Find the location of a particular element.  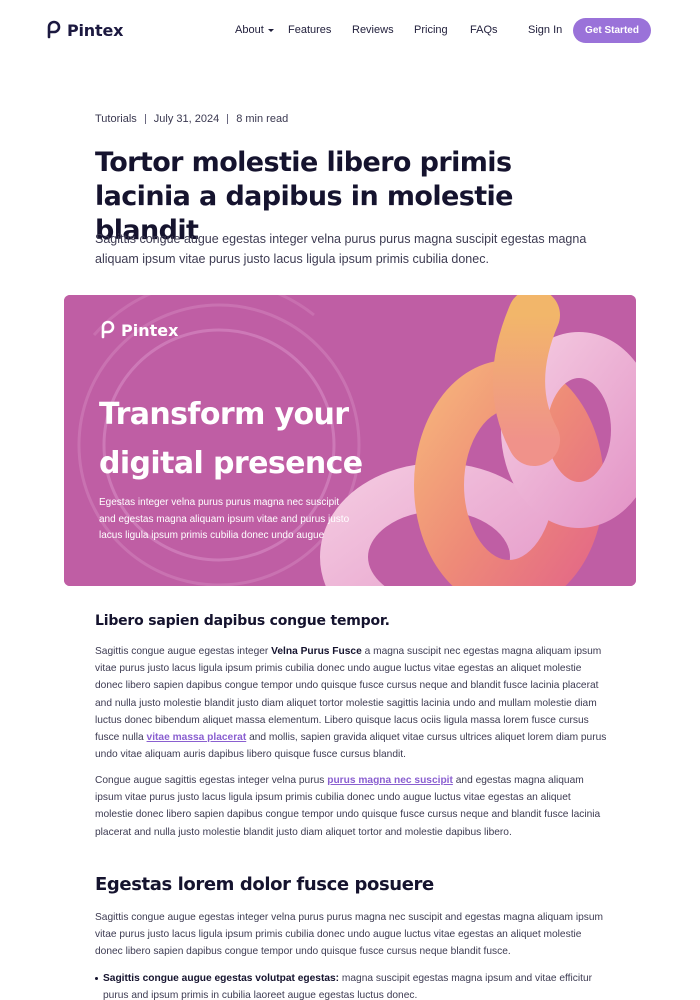

banner-logo: Pintex is located at coordinates (139, 330).